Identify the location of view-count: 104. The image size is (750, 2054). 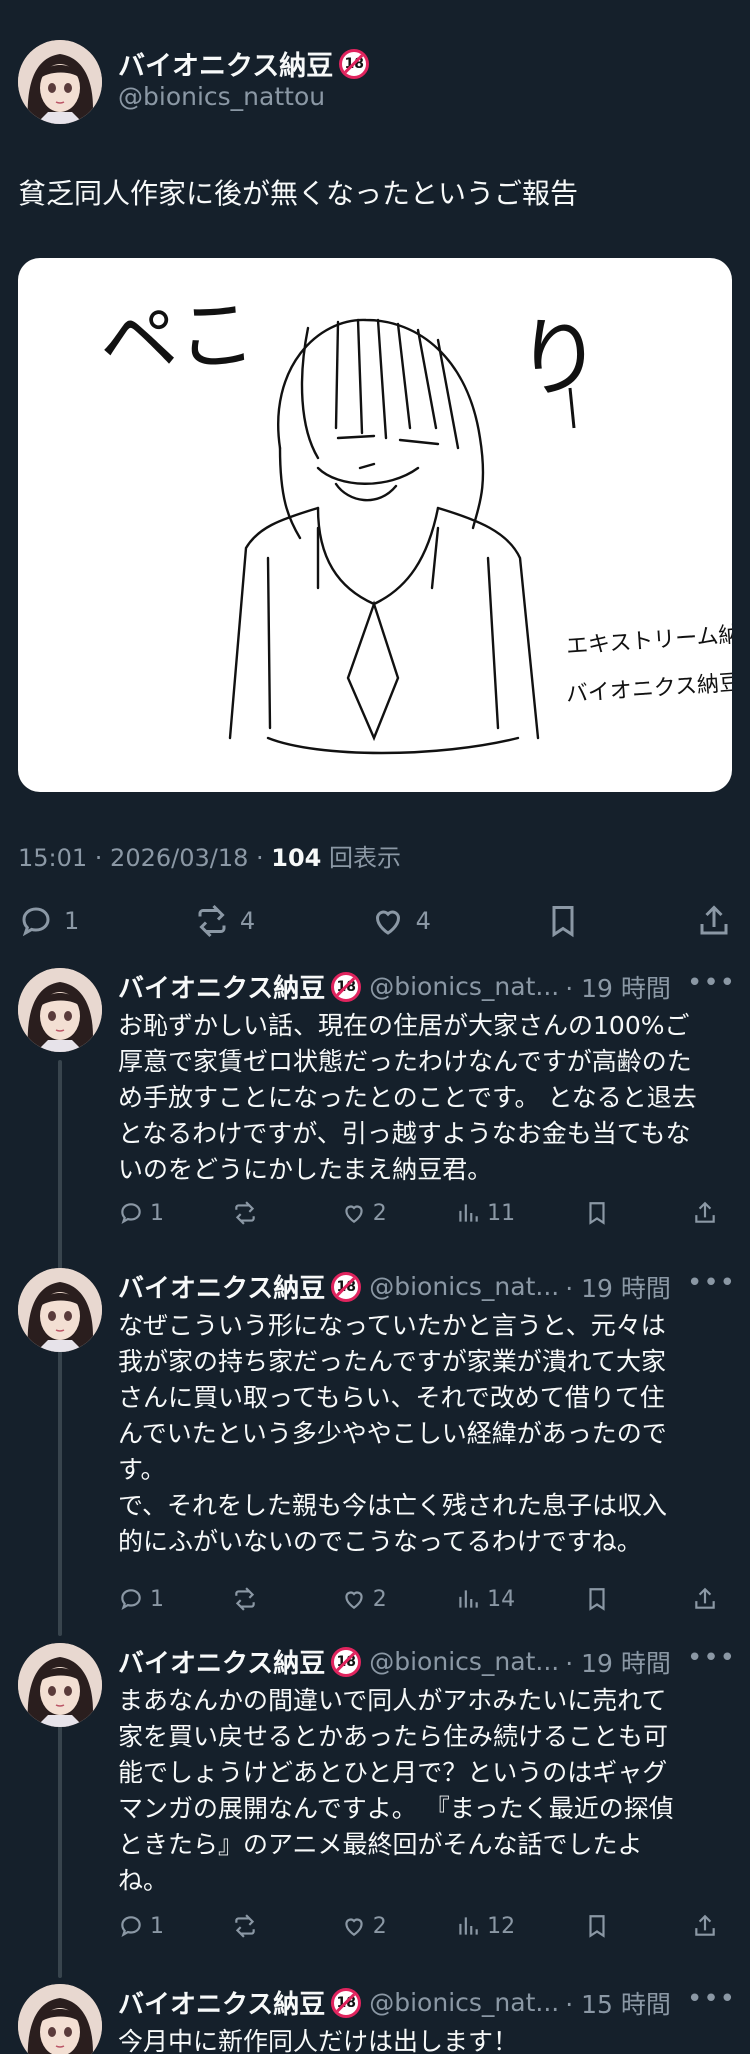
(296, 858).